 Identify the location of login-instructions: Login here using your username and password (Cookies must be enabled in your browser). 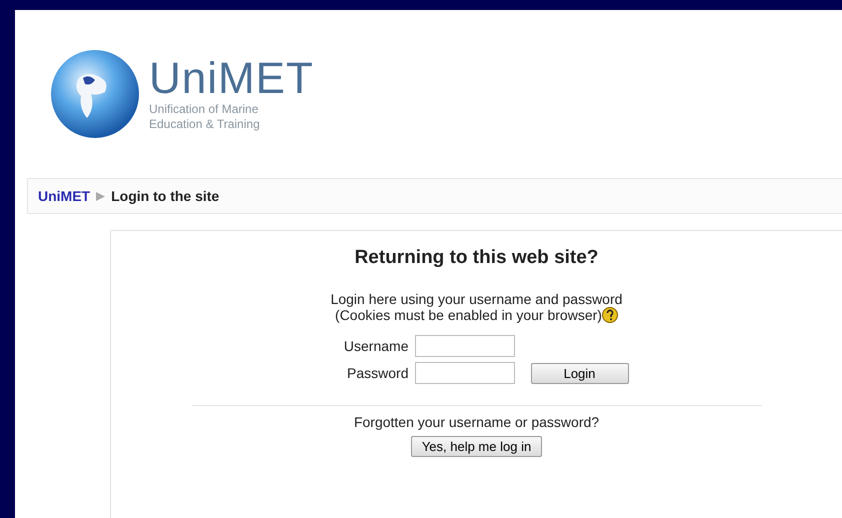
(476, 307).